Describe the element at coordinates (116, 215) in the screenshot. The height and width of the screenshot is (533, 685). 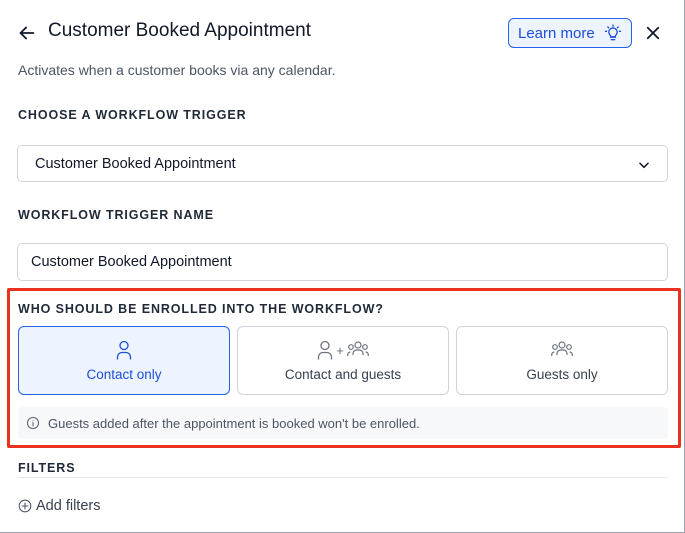
I see `trigger-name-label: WORKFLOW TRIGGER NAME` at that location.